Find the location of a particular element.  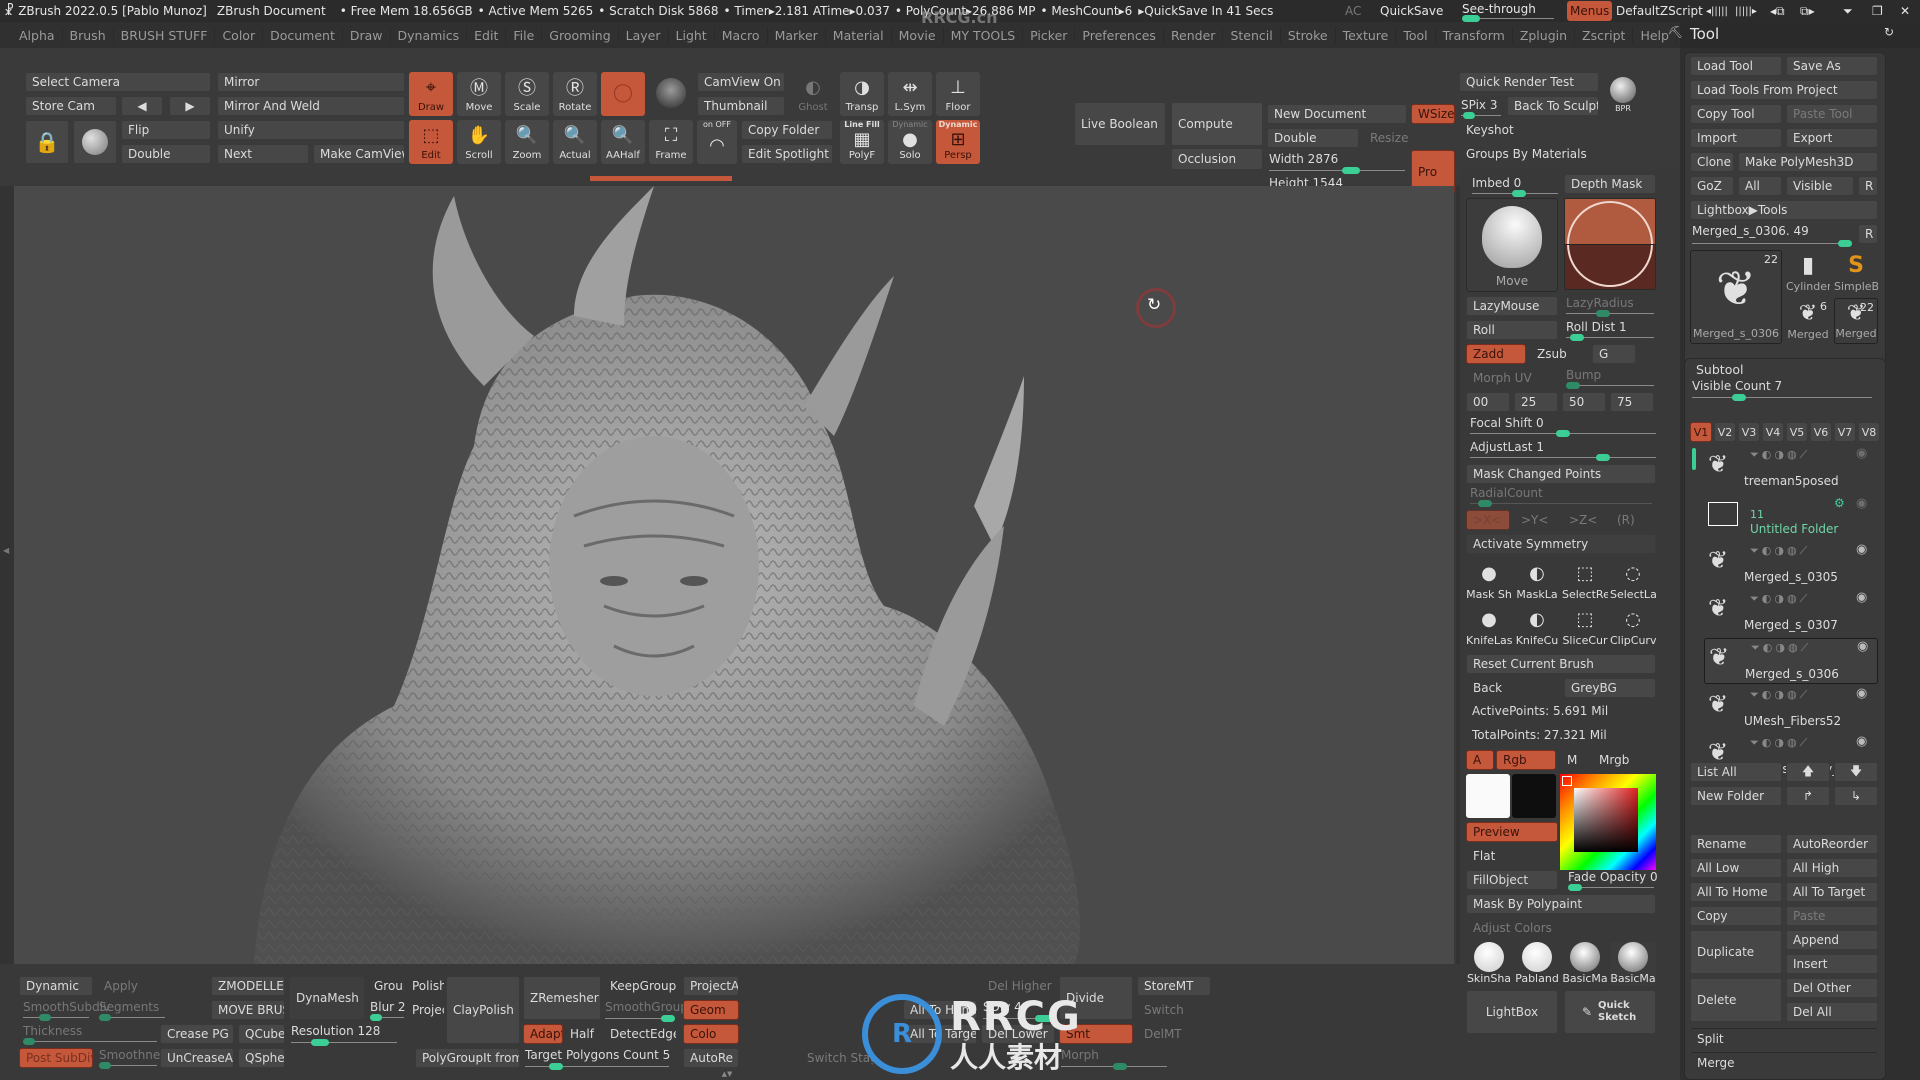

wsize-button: WSize is located at coordinates (1433, 114).